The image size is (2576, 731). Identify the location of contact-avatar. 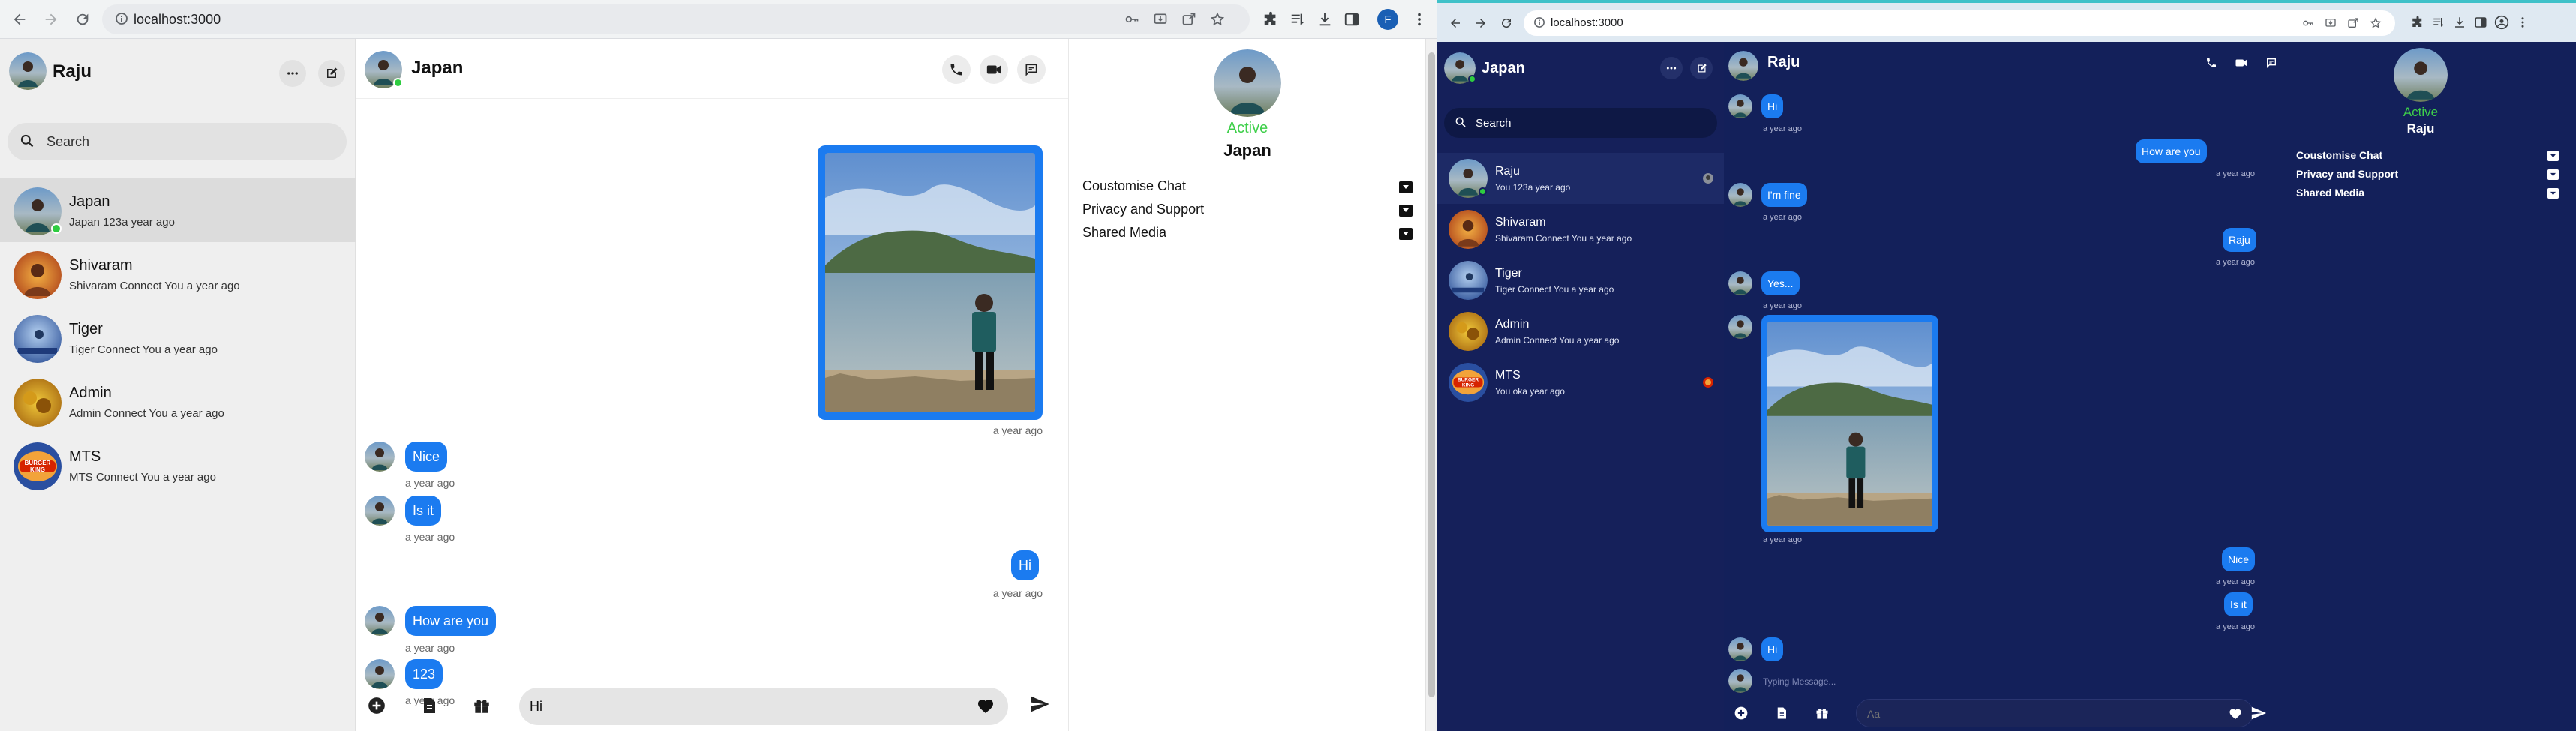
(38, 403).